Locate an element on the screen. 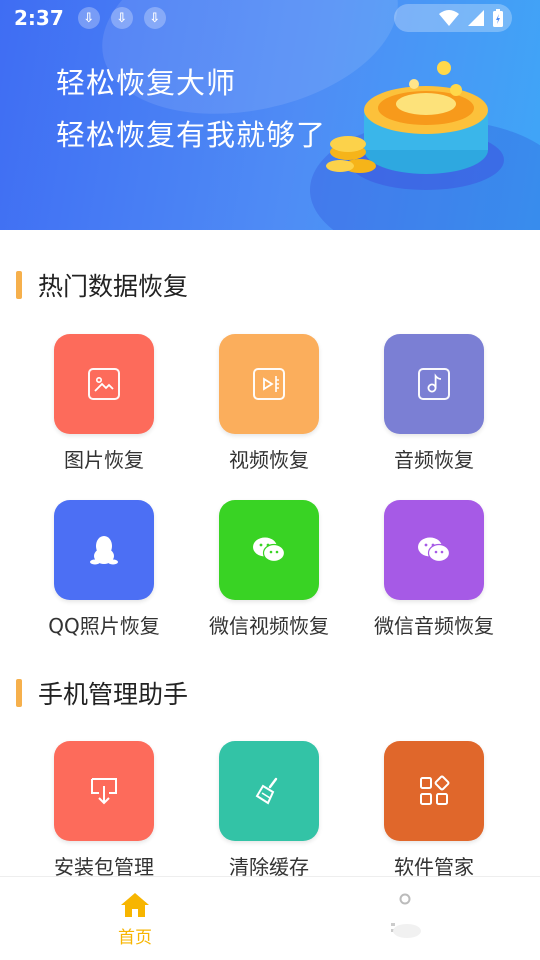 Image resolution: width=540 pixels, height=960 pixels. install-package-icon is located at coordinates (104, 791).